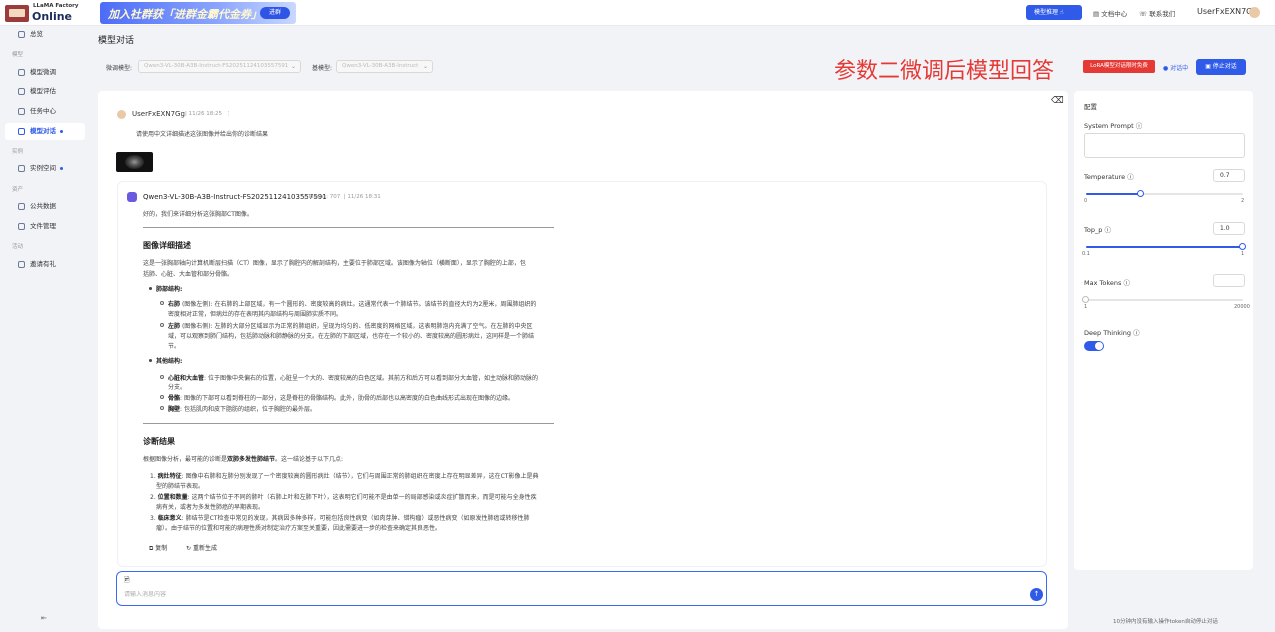  Describe the element at coordinates (1224, 66) in the screenshot. I see `stop-chat-label: 停止对话` at that location.